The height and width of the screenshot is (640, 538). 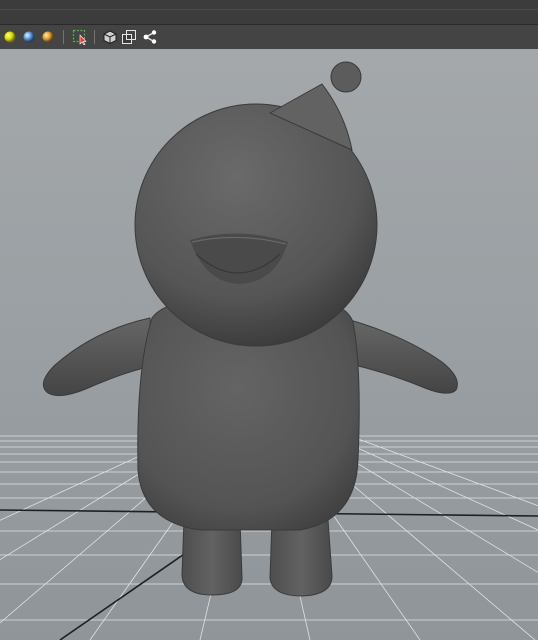 I want to click on light-blue-icon, so click(x=29, y=37).